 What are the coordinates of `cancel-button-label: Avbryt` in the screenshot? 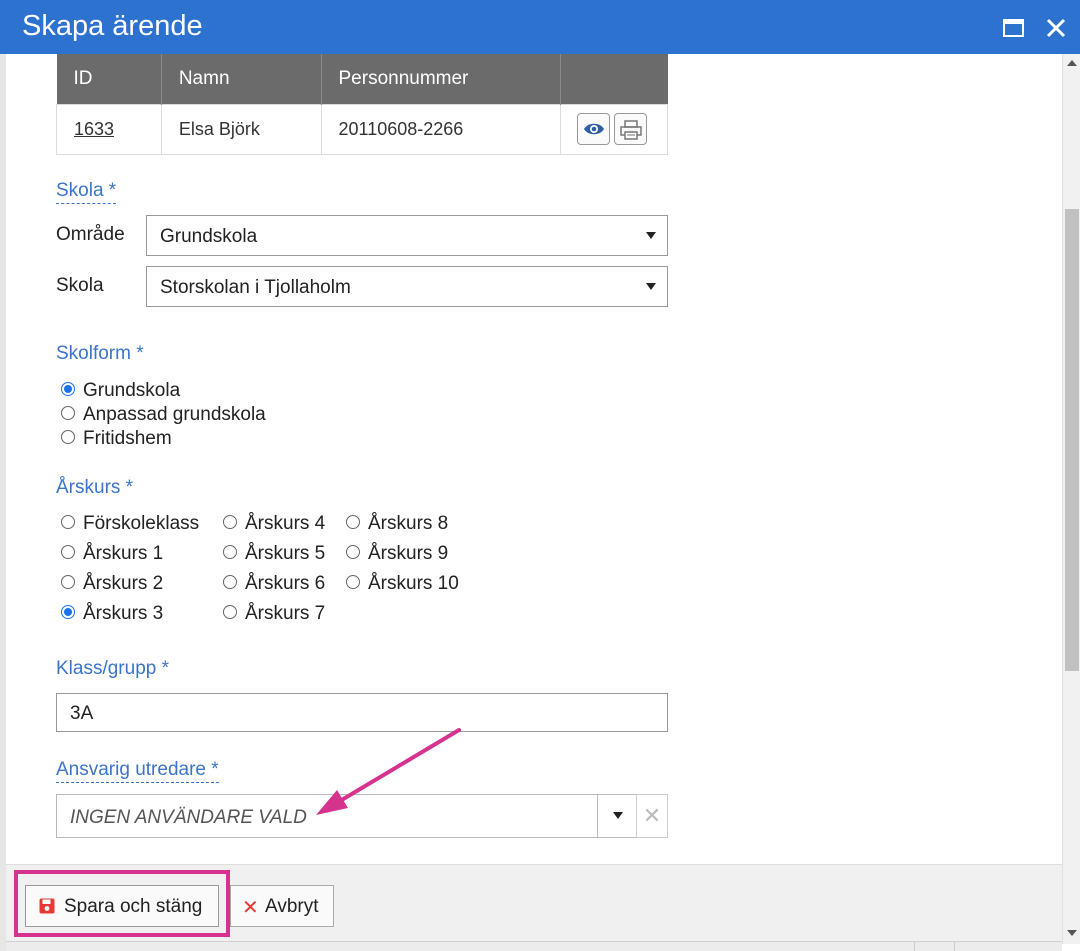 It's located at (292, 906).